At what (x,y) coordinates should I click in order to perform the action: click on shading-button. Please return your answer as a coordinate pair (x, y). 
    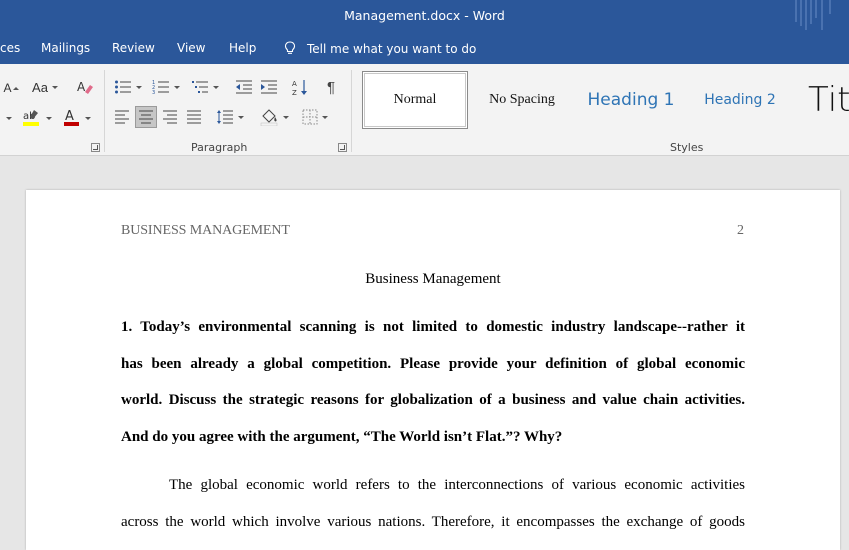
    Looking at the image, I should click on (274, 117).